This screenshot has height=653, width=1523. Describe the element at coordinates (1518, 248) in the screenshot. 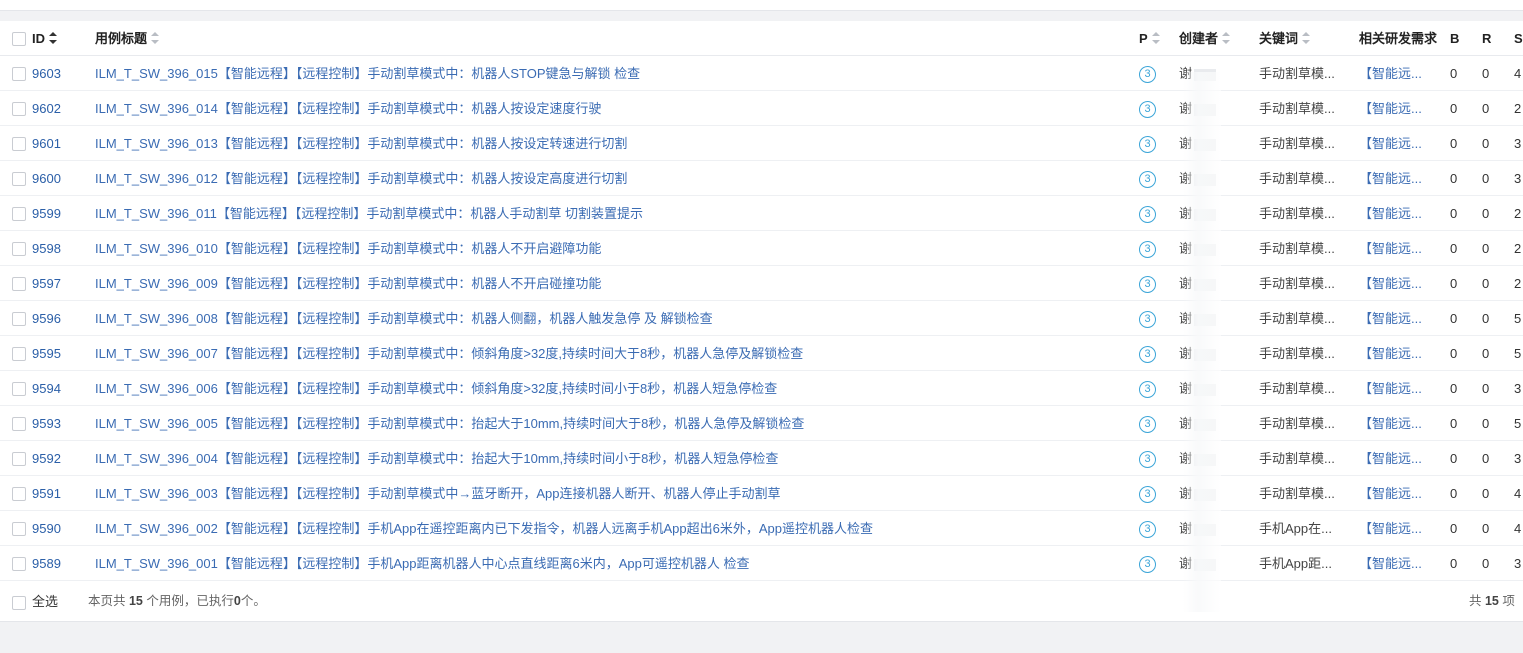

I see `s-count: 2` at that location.